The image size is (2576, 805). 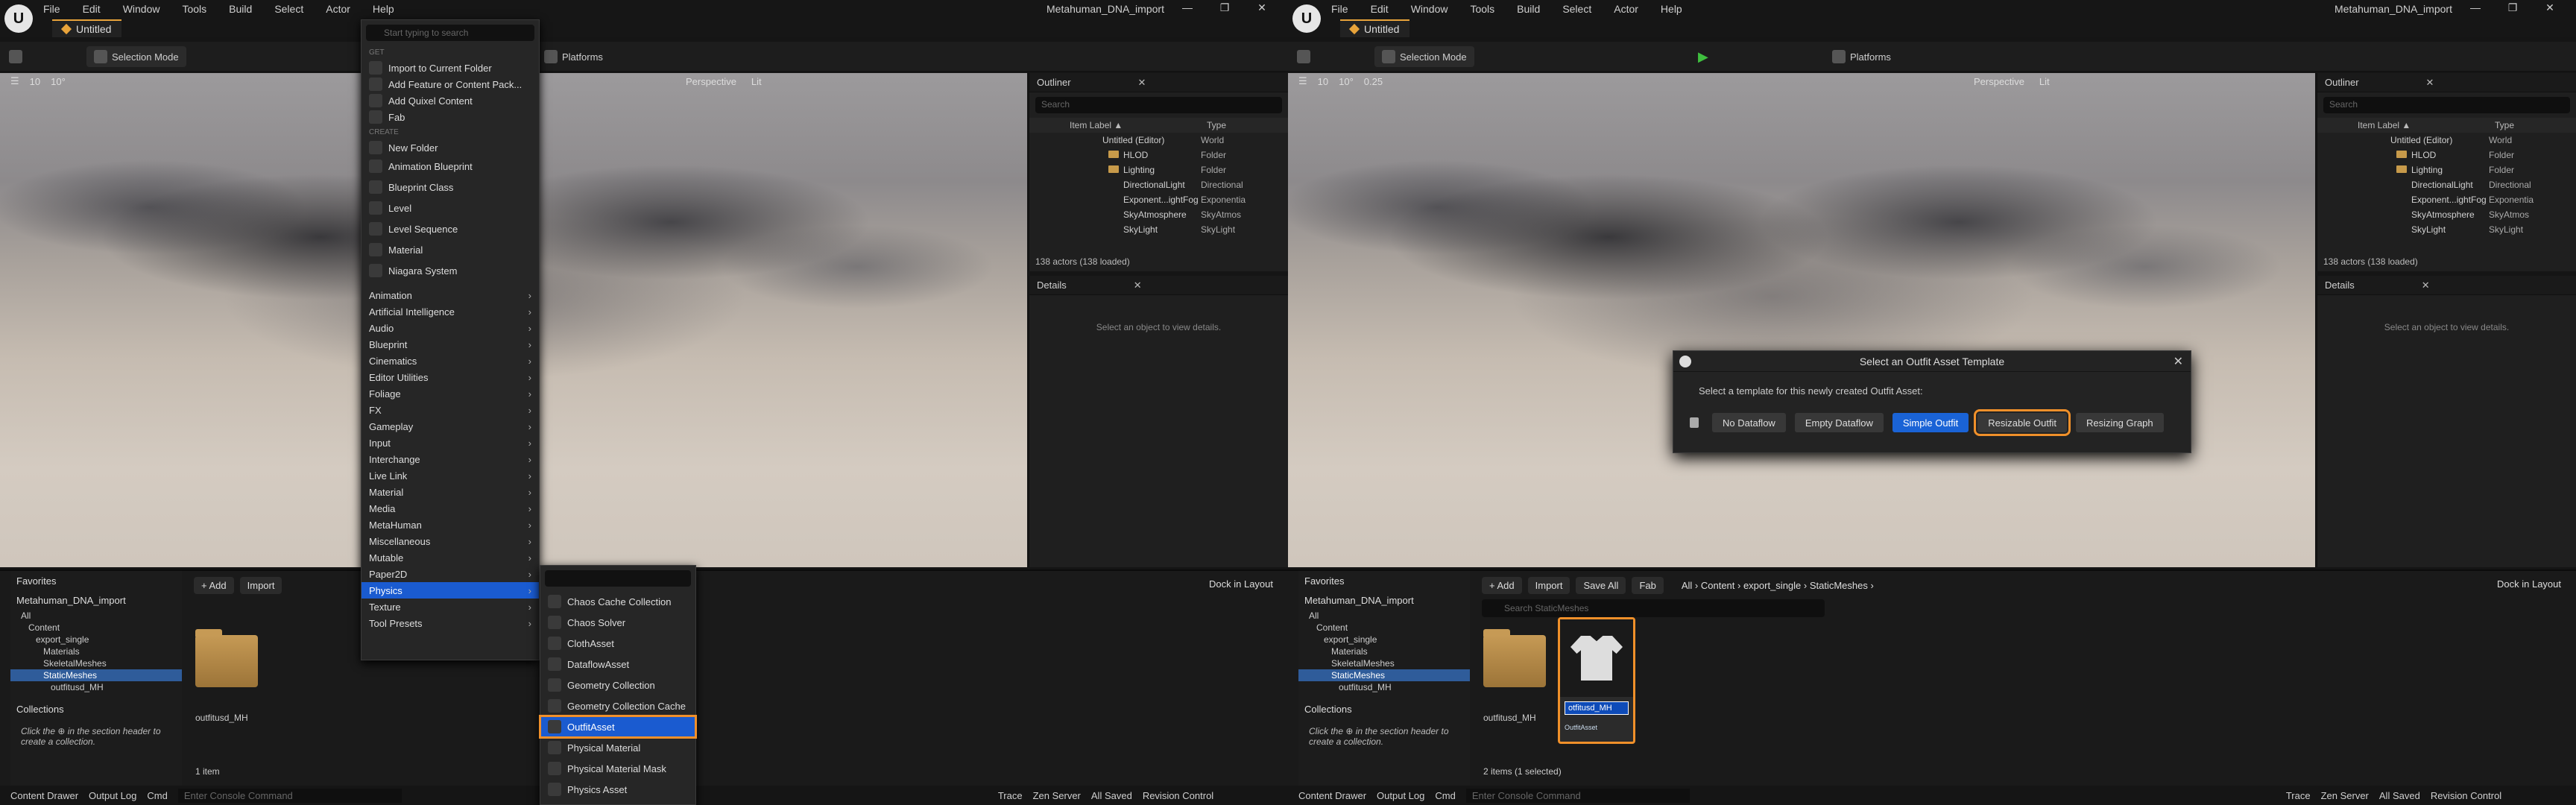 What do you see at coordinates (450, 228) in the screenshot?
I see `menu-item-basic: Level Sequence` at bounding box center [450, 228].